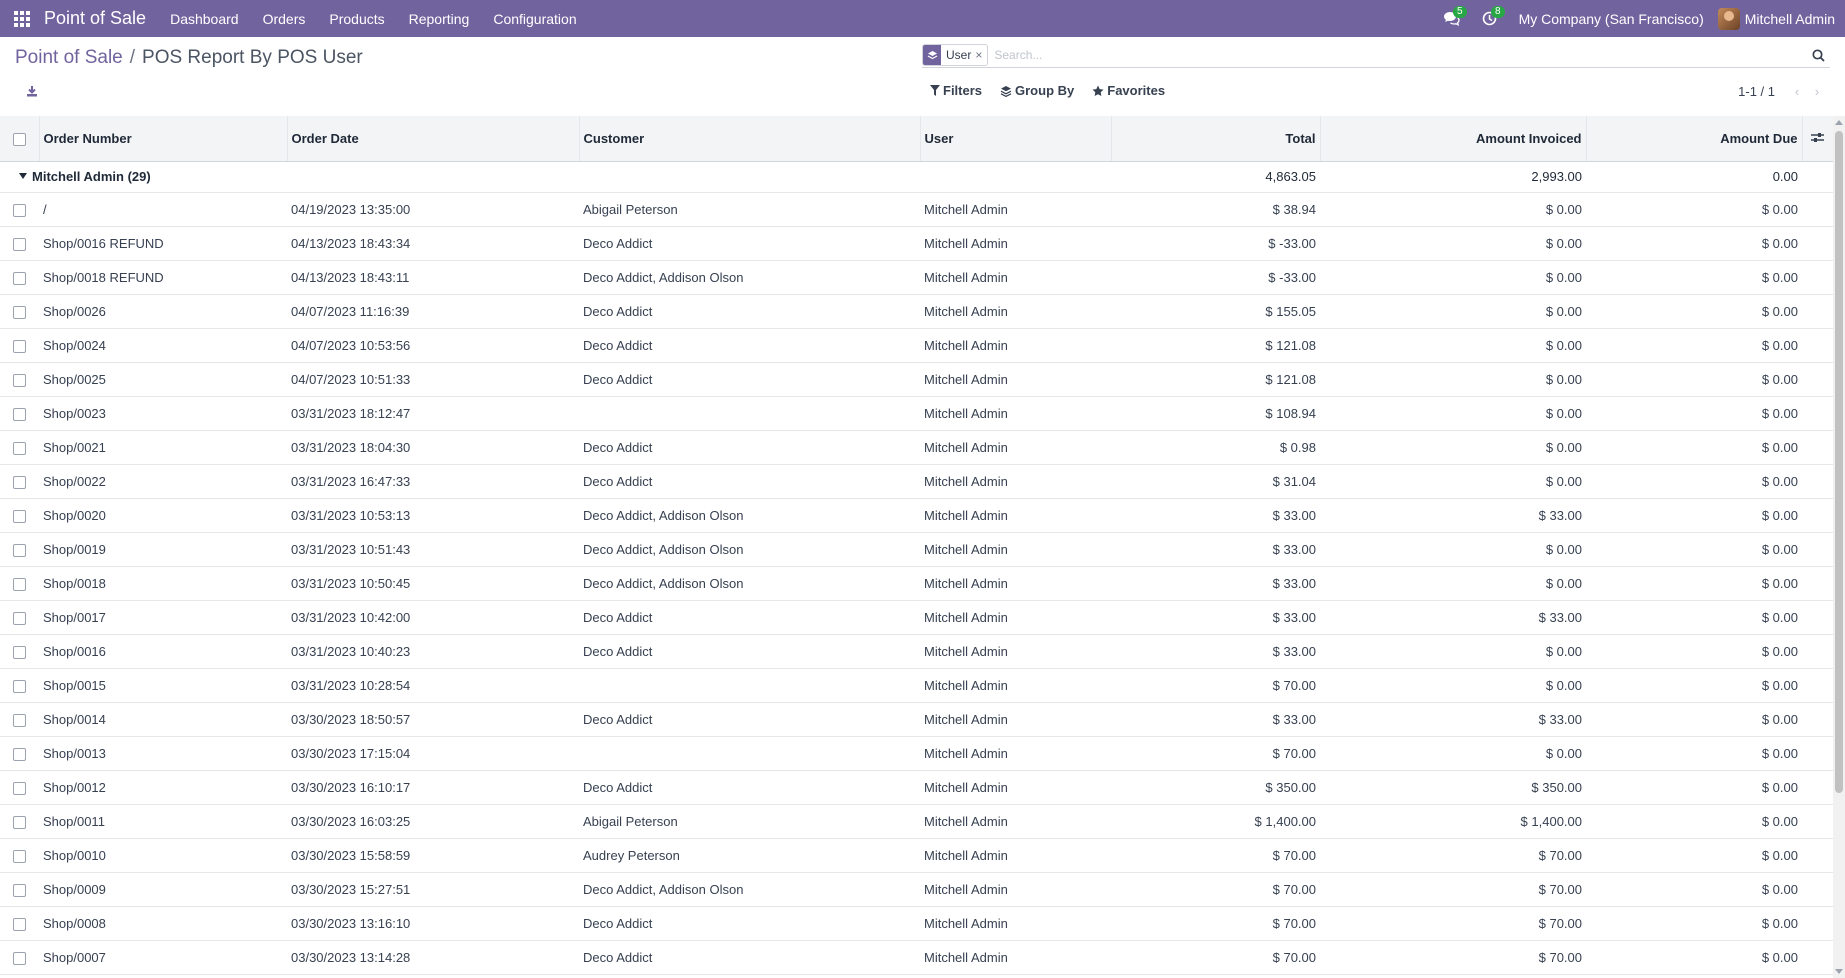 The height and width of the screenshot is (978, 1845). Describe the element at coordinates (32, 91) in the screenshot. I see `export-button` at that location.